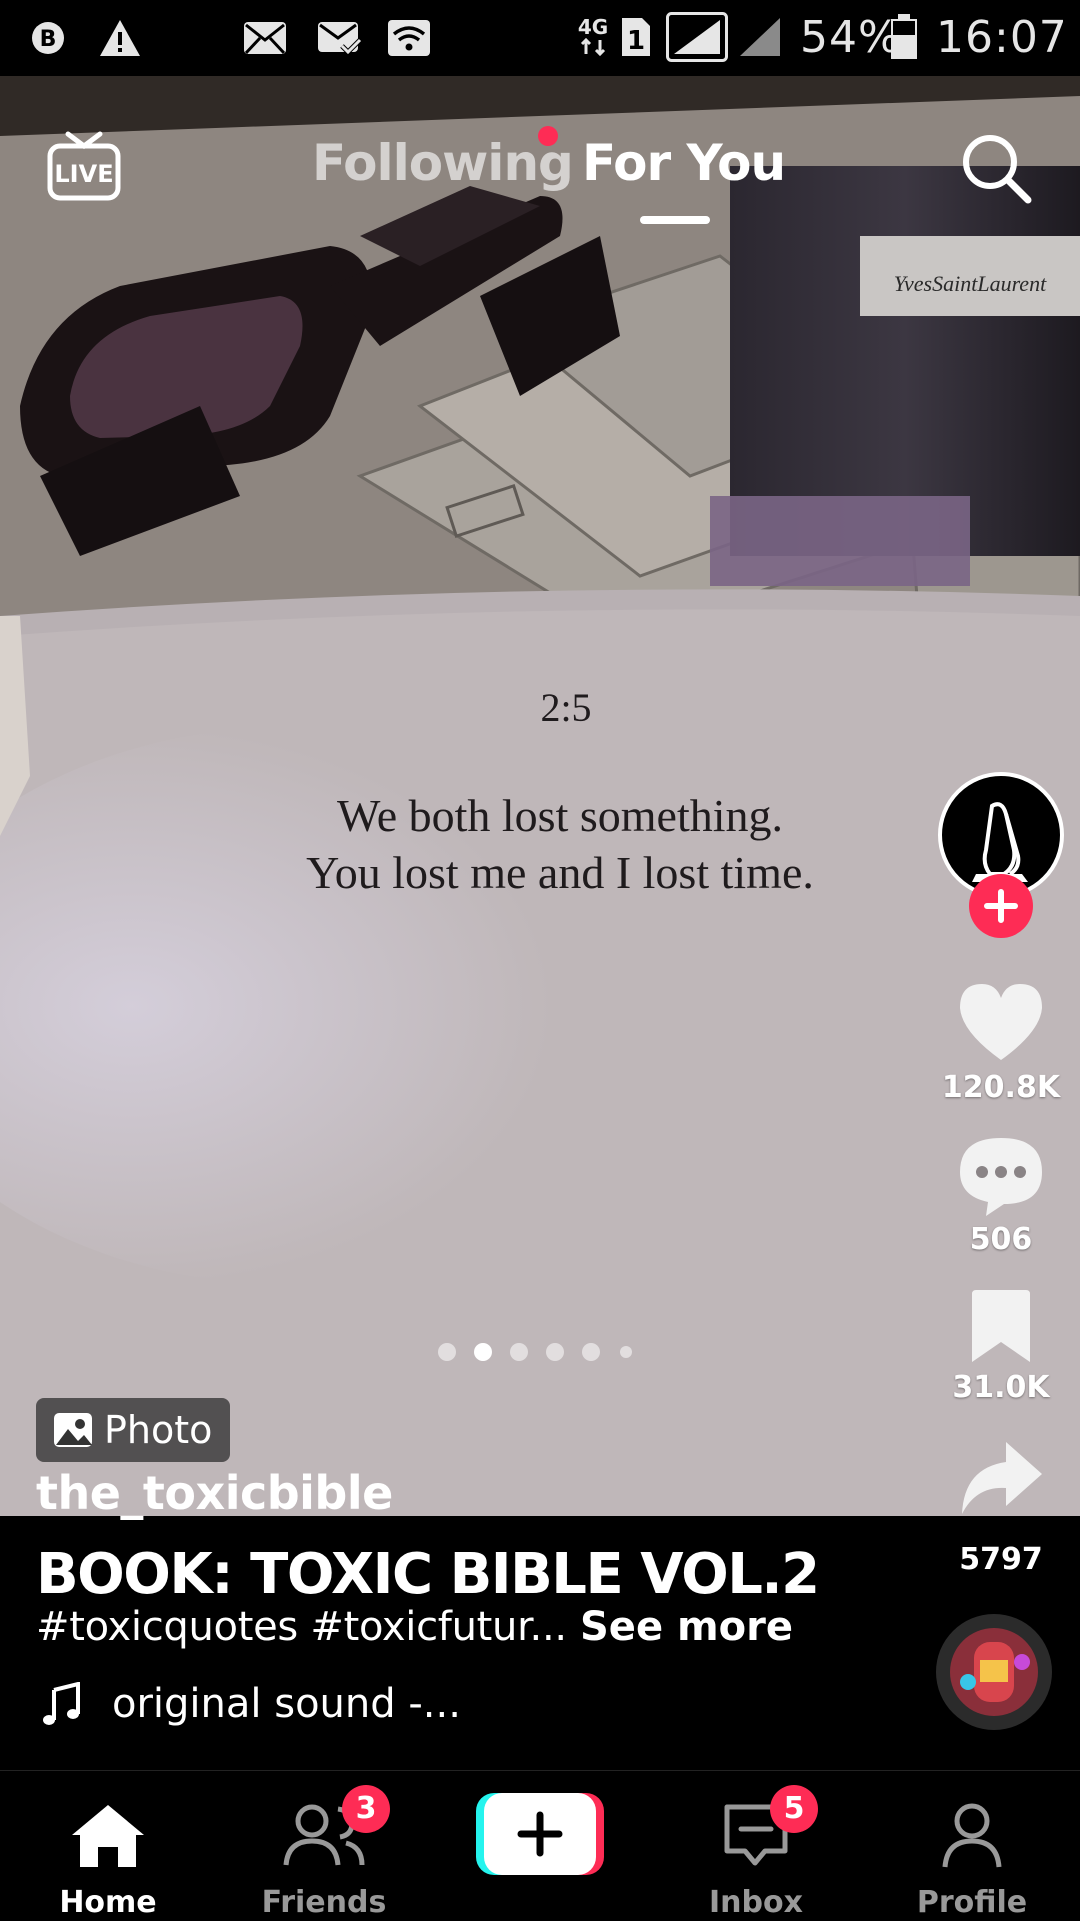 The height and width of the screenshot is (1921, 1080). I want to click on nav-inbox-label: Inbox, so click(756, 1902).